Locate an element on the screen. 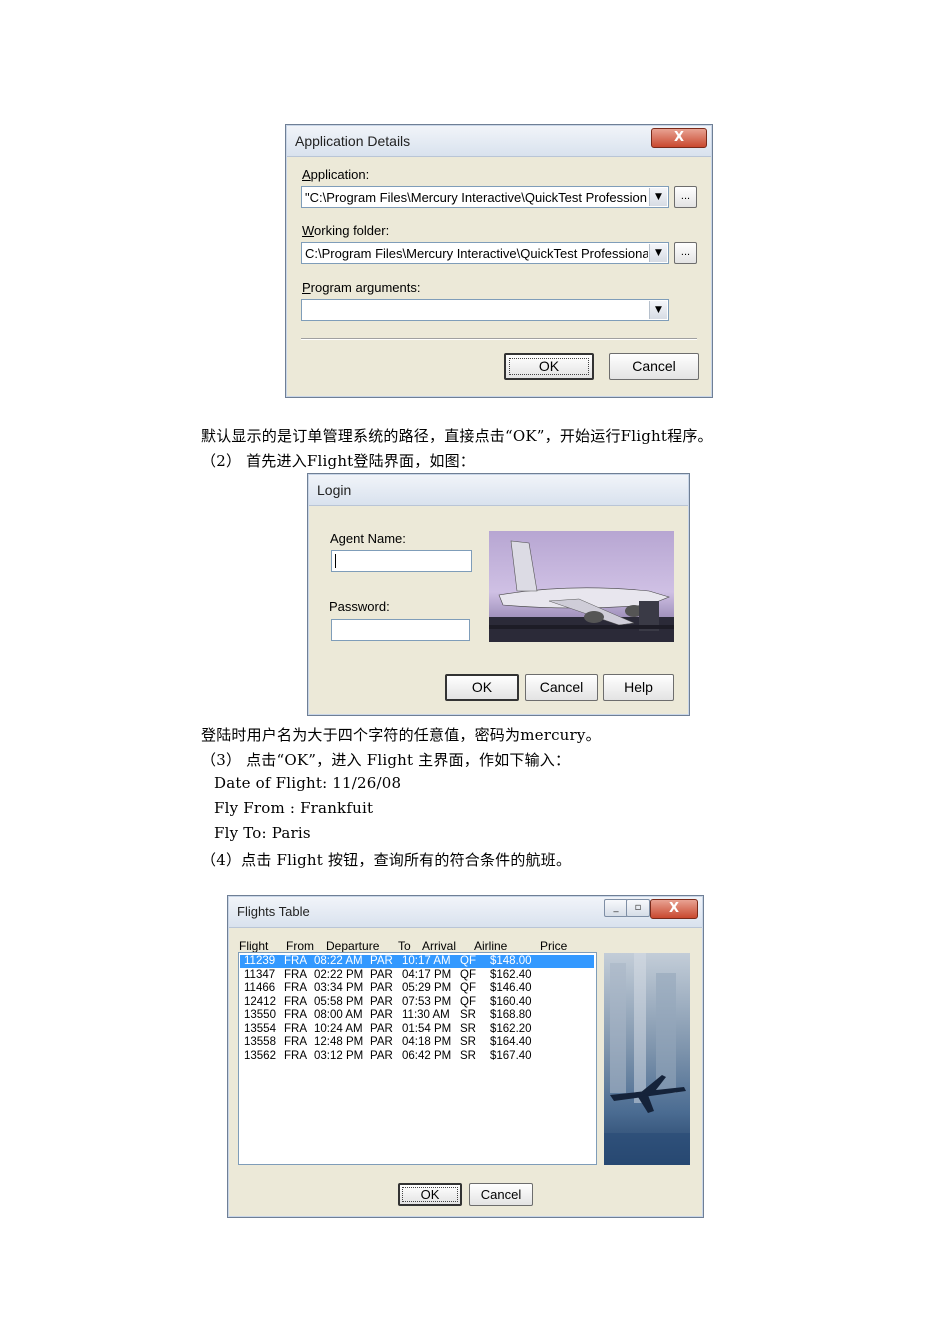 The height and width of the screenshot is (1344, 950). cell-departure: 10:24 AM is located at coordinates (338, 1028).